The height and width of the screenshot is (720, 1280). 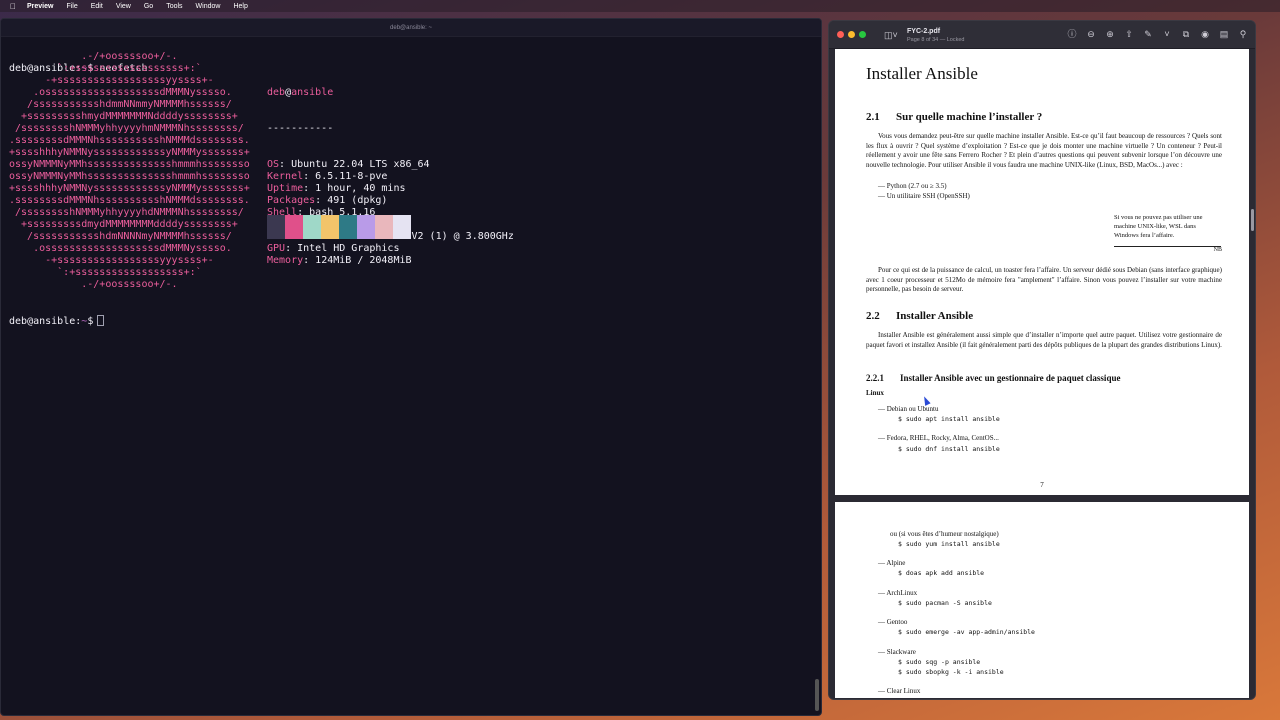 I want to click on info-row: GPU: Intel HD Graphics, so click(x=390, y=249).